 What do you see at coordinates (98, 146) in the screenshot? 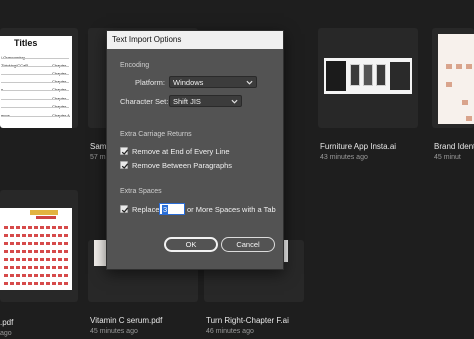
I see `file-name: Sam` at bounding box center [98, 146].